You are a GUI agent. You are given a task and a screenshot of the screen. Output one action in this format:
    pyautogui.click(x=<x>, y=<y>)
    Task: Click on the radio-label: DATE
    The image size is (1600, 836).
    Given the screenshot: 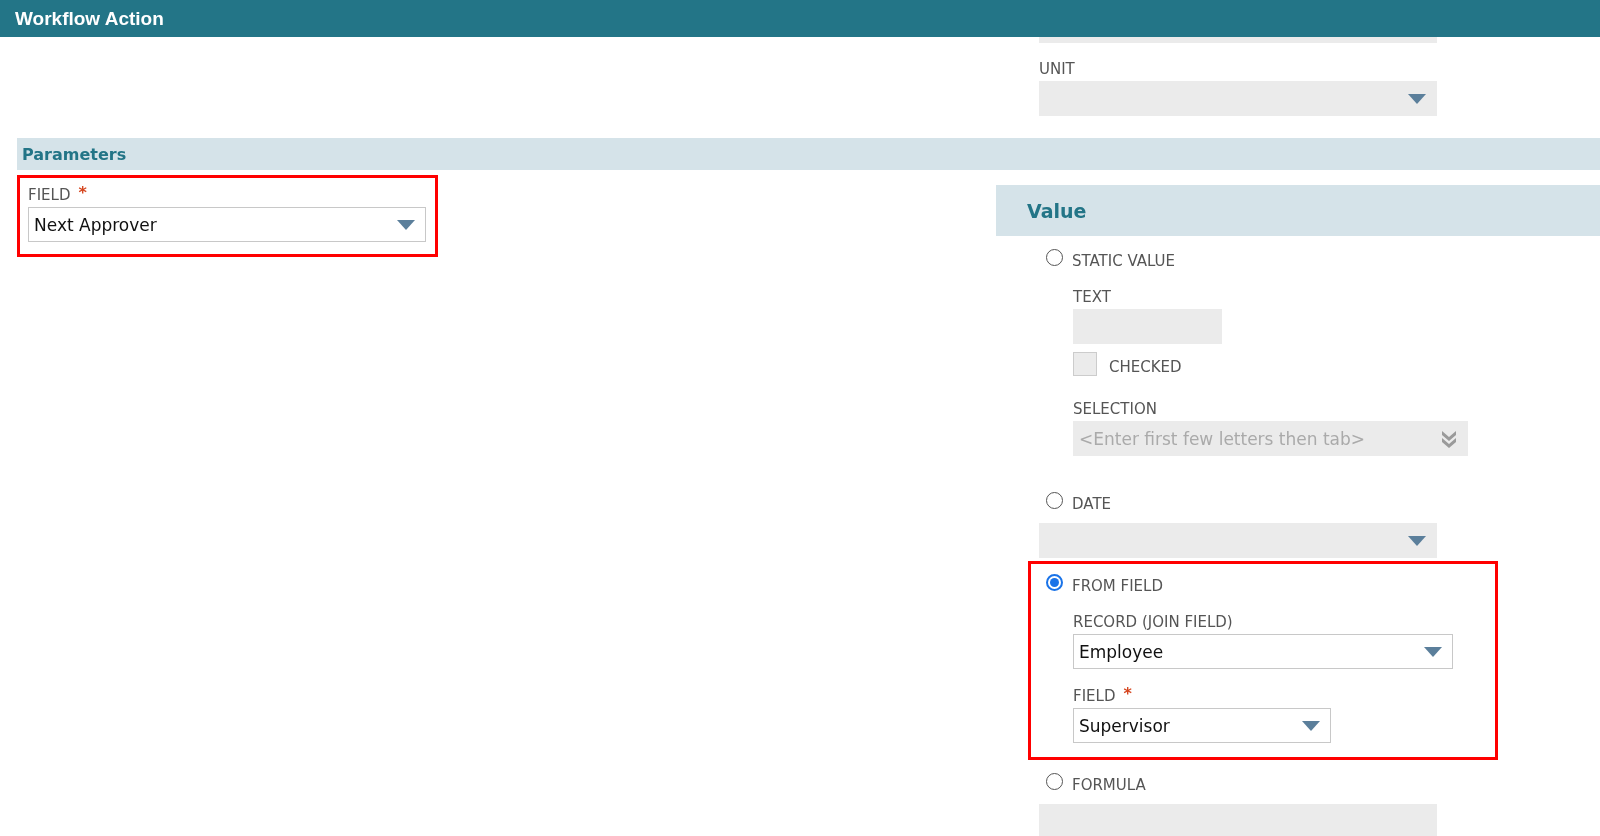 What is the action you would take?
    pyautogui.click(x=1092, y=504)
    